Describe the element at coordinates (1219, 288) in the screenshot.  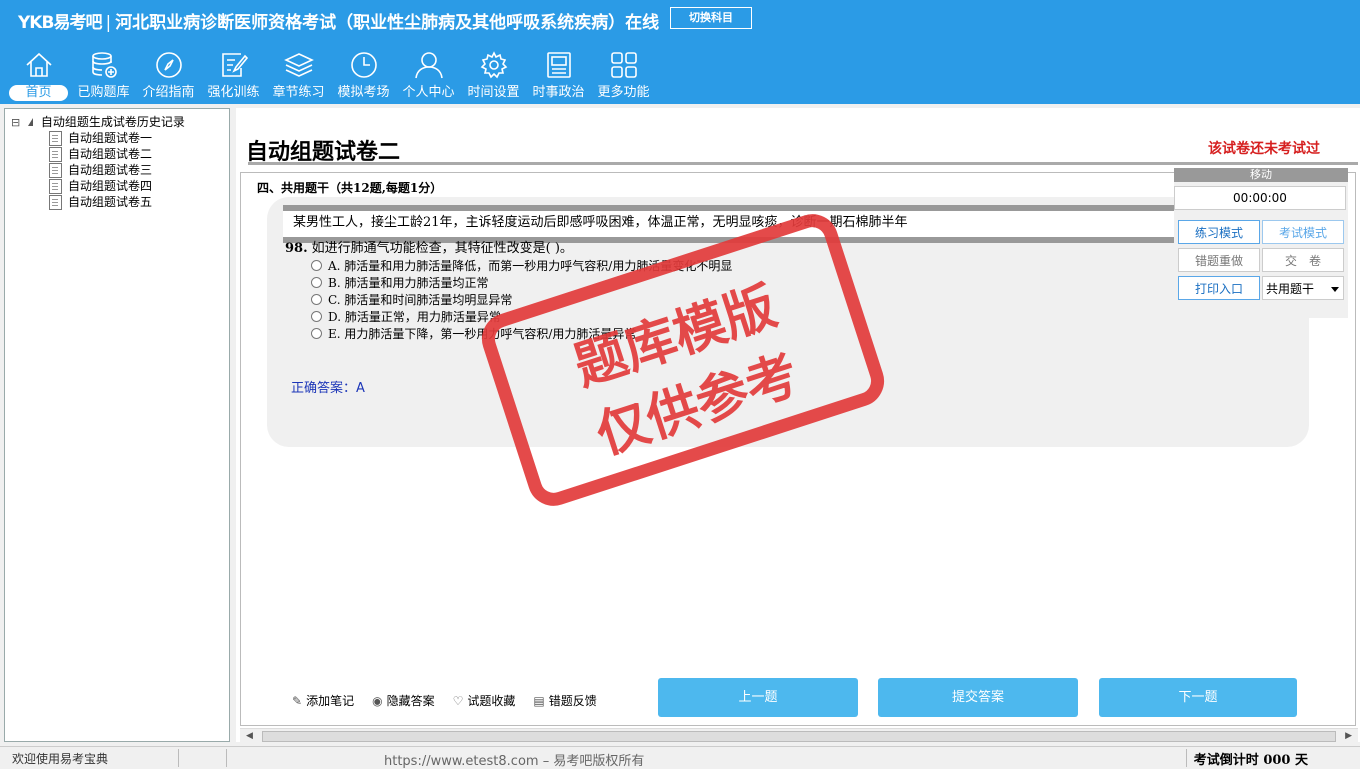
I see `print-button: 打印入口` at that location.